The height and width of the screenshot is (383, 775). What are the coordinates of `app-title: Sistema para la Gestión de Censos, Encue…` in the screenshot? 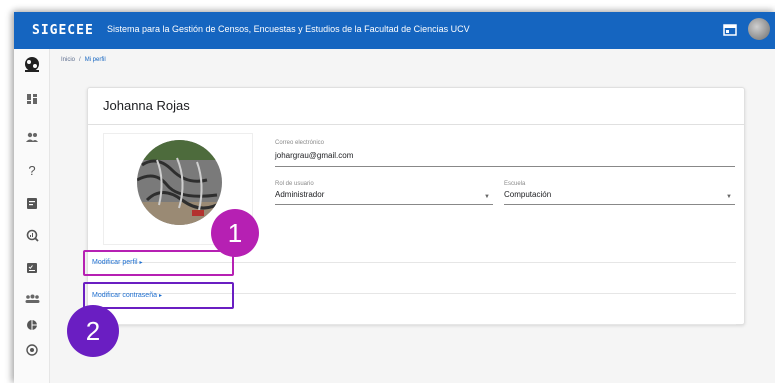 It's located at (288, 29).